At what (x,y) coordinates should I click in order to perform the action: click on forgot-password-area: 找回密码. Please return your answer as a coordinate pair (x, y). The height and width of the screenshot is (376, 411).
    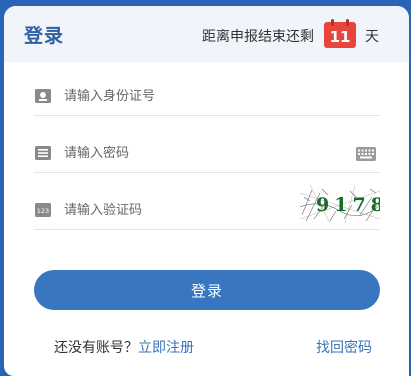
    Looking at the image, I should click on (344, 347).